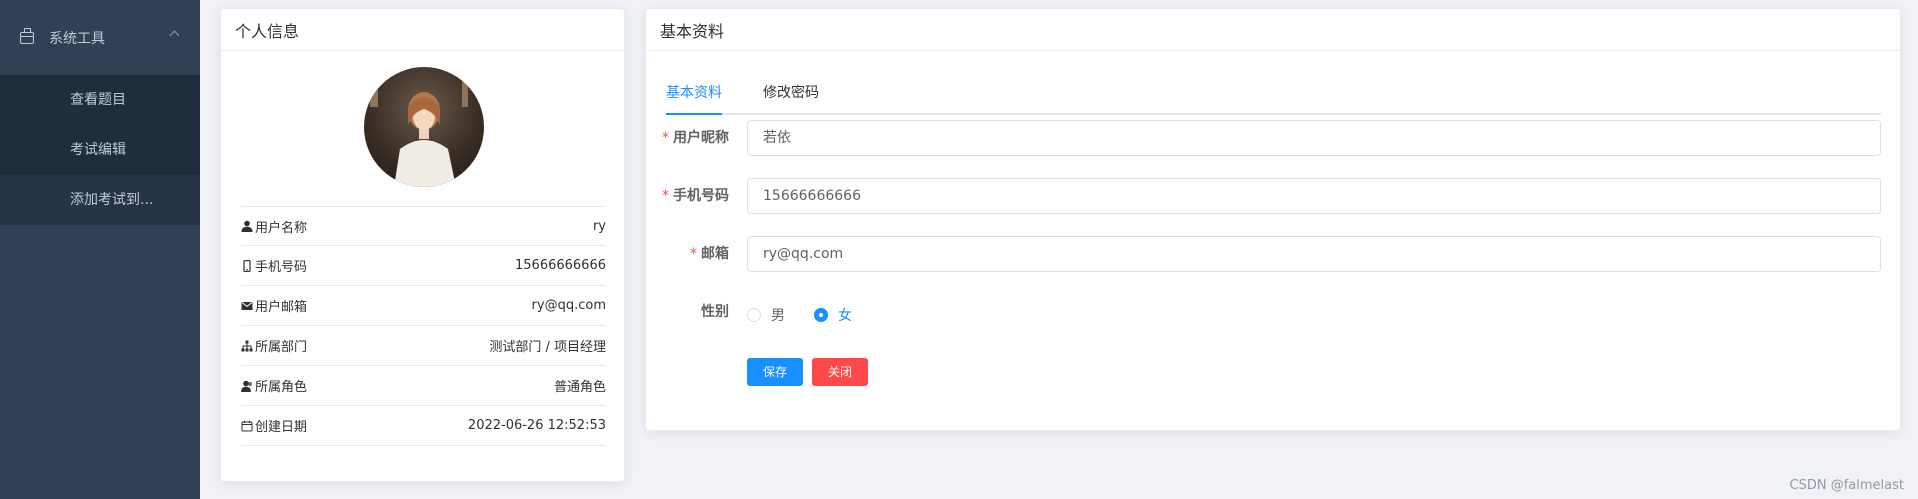 The width and height of the screenshot is (1918, 499). Describe the element at coordinates (27, 35) in the screenshot. I see `toolbox-icon` at that location.